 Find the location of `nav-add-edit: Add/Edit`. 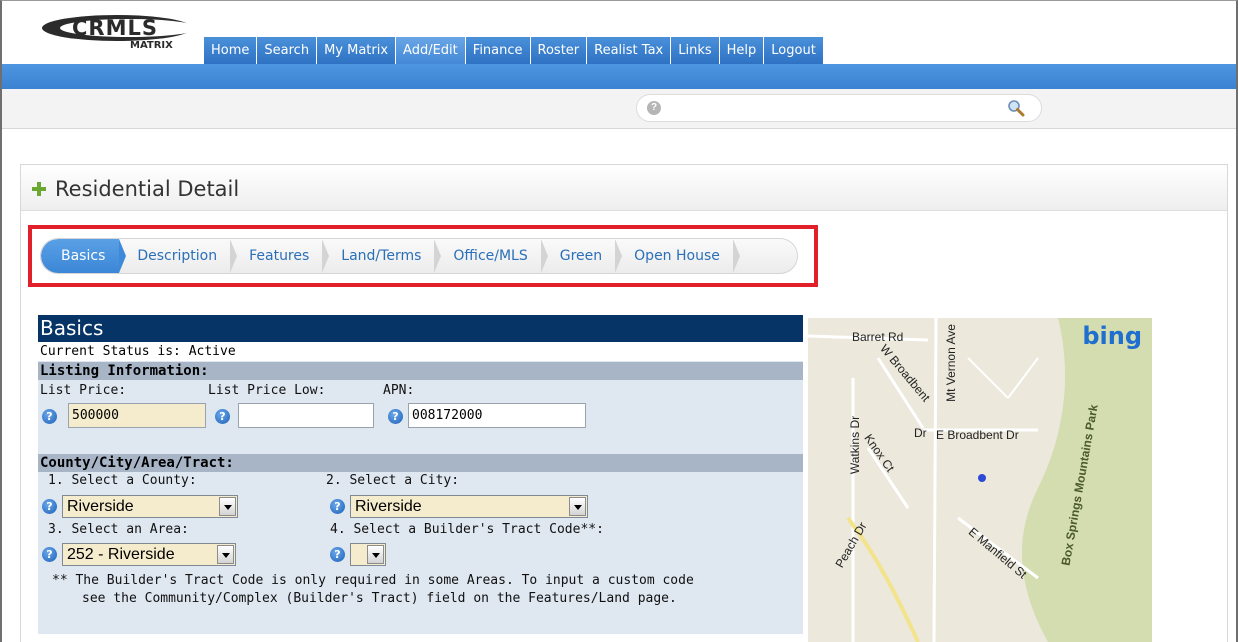

nav-add-edit: Add/Edit is located at coordinates (431, 50).